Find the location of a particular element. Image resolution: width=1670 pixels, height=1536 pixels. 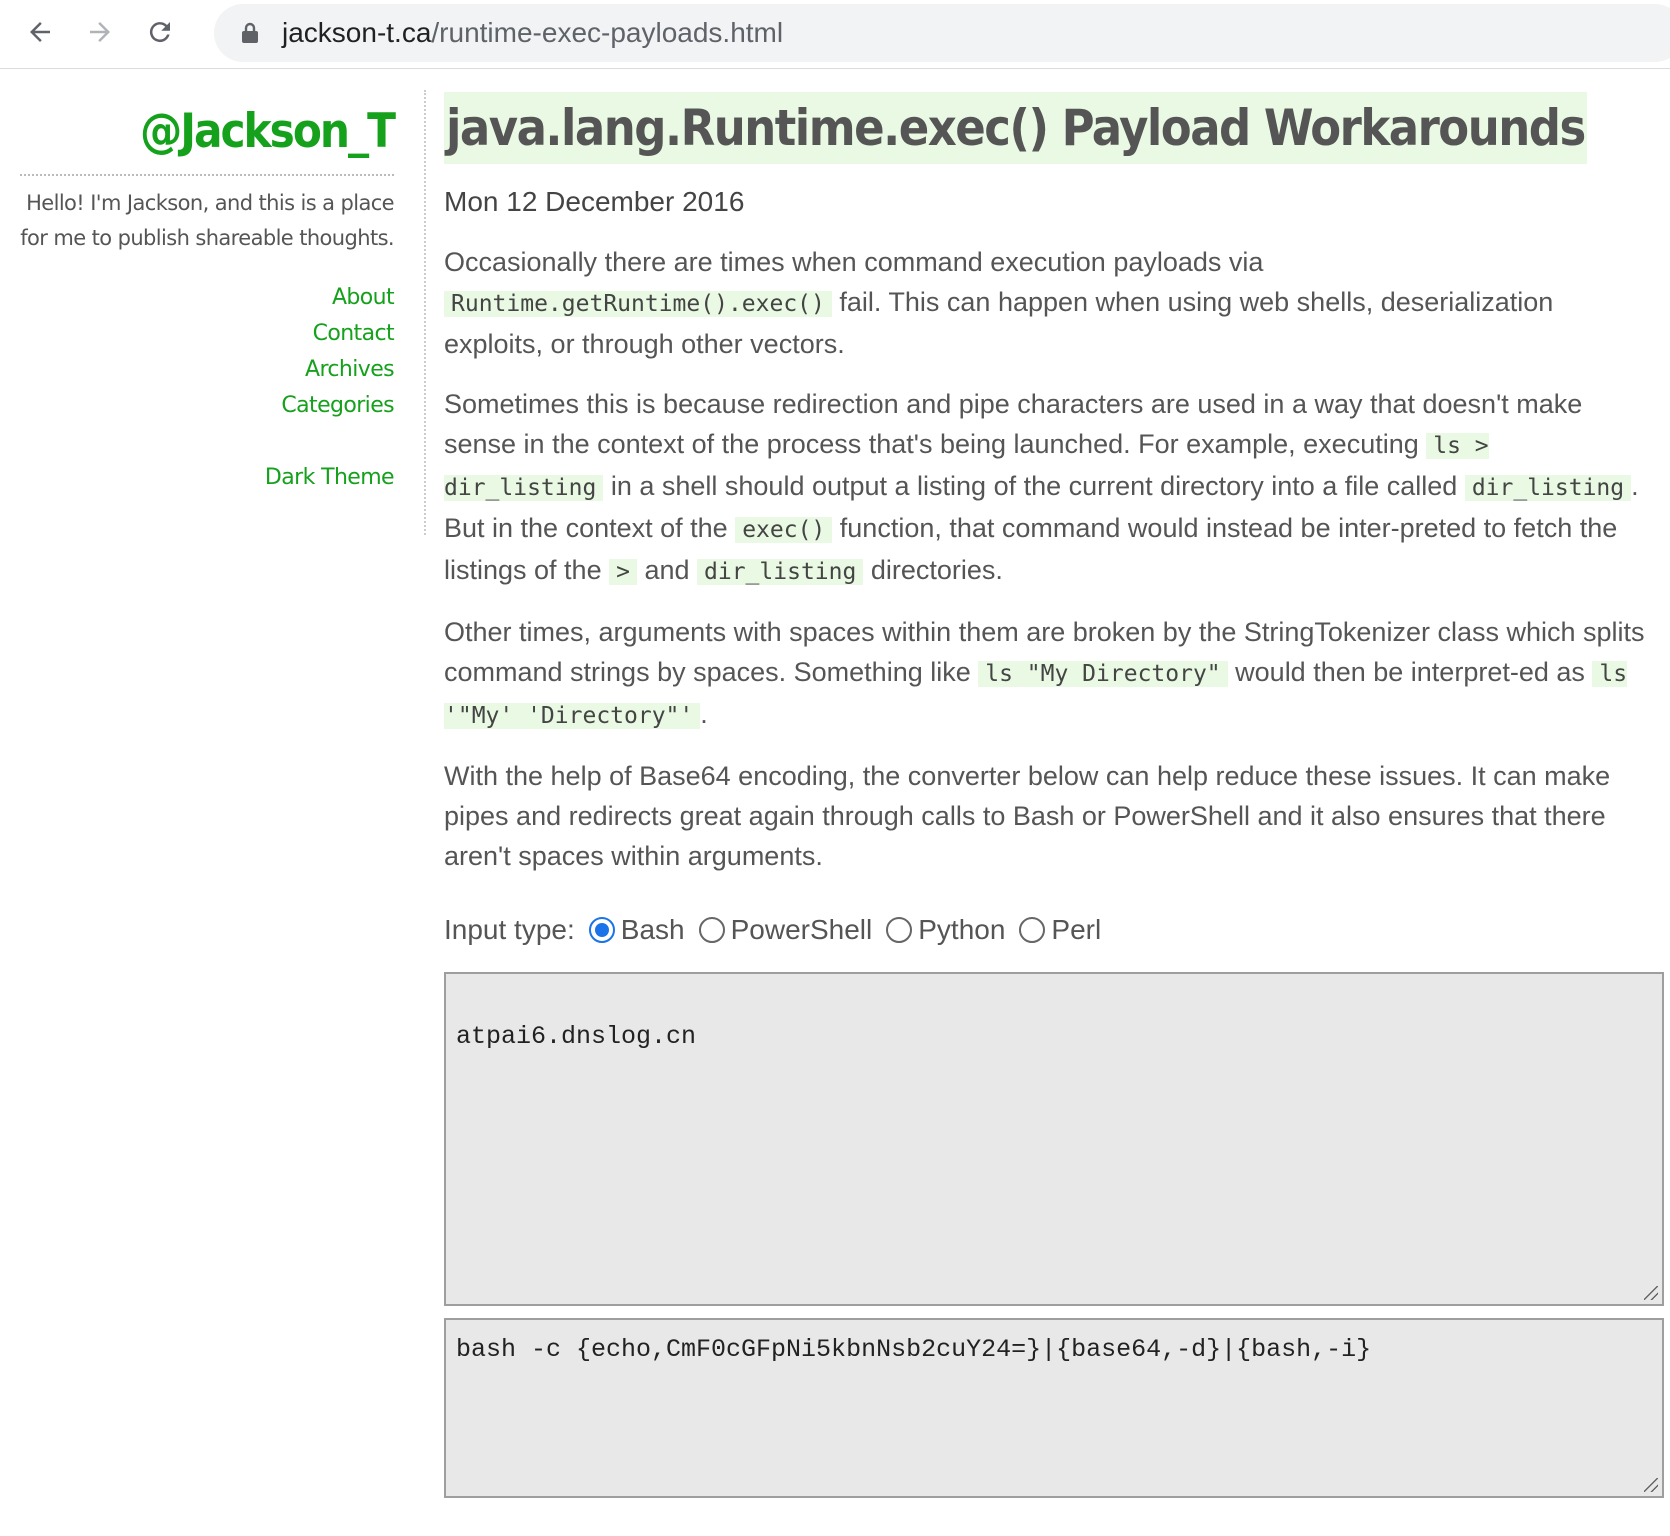

url-text: jackson-t.ca/runtime-exec-payloads.html is located at coordinates (532, 33).